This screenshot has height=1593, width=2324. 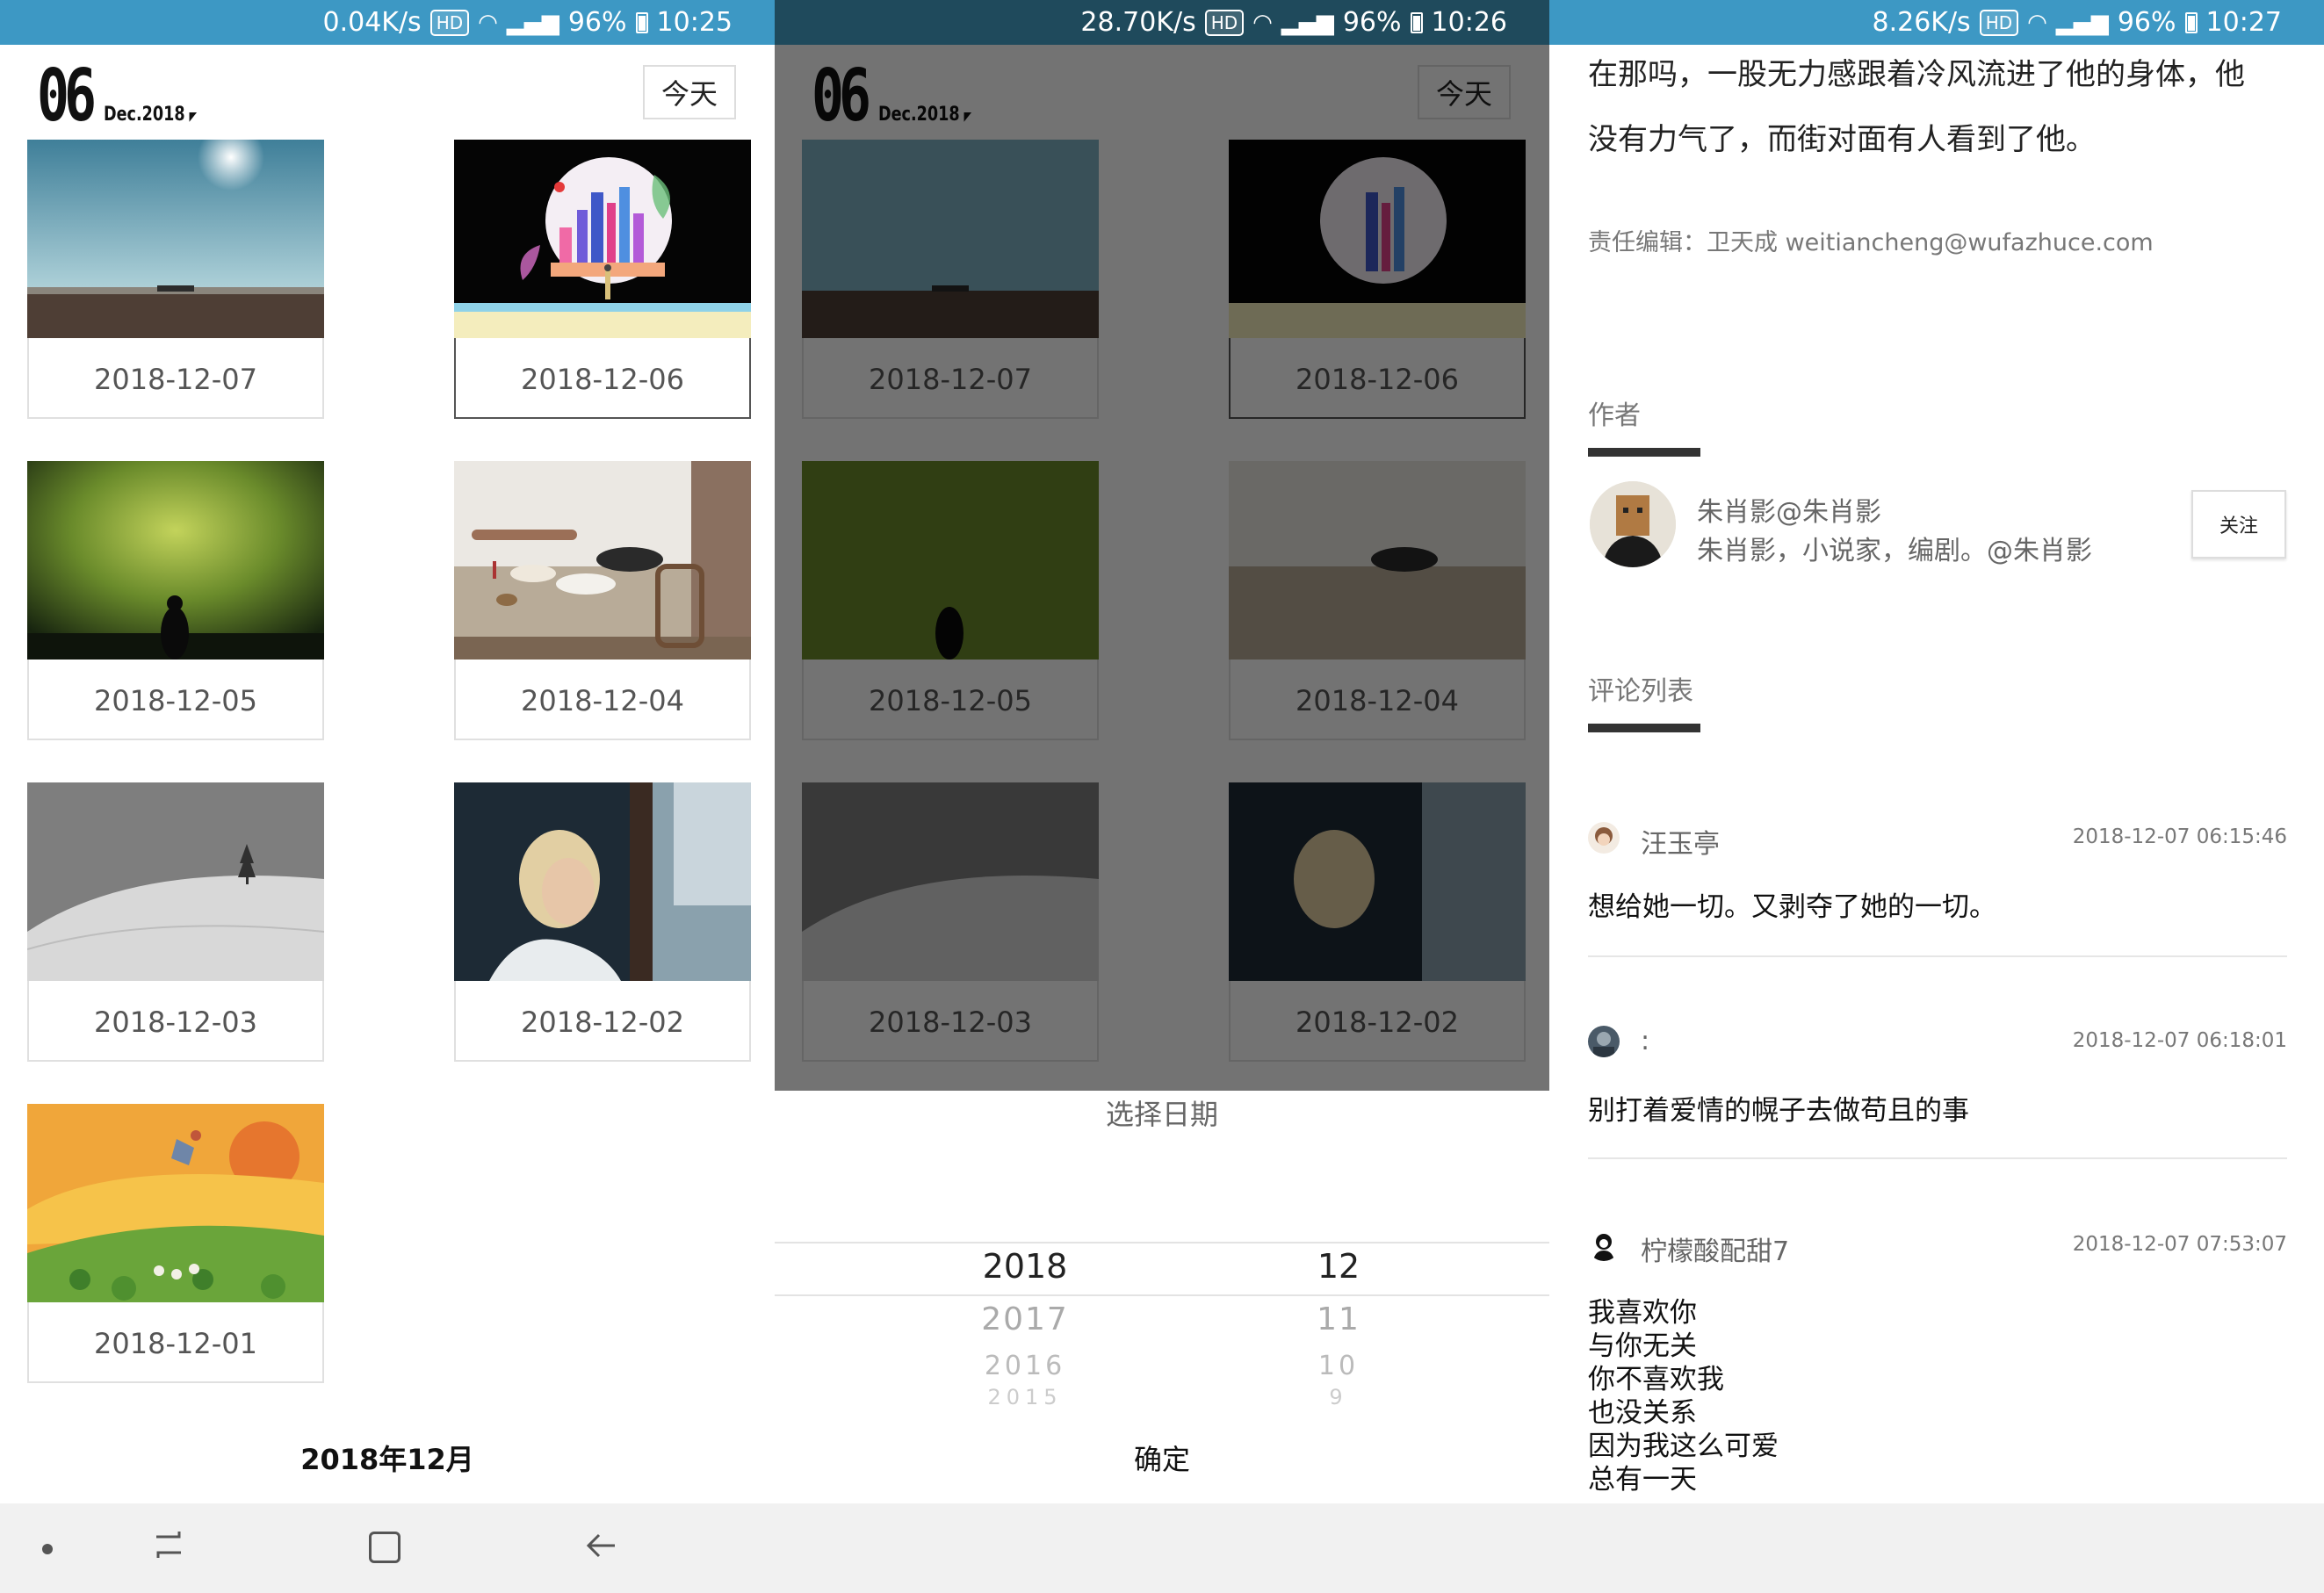 What do you see at coordinates (1338, 1365) in the screenshot?
I see `month-option: 10` at bounding box center [1338, 1365].